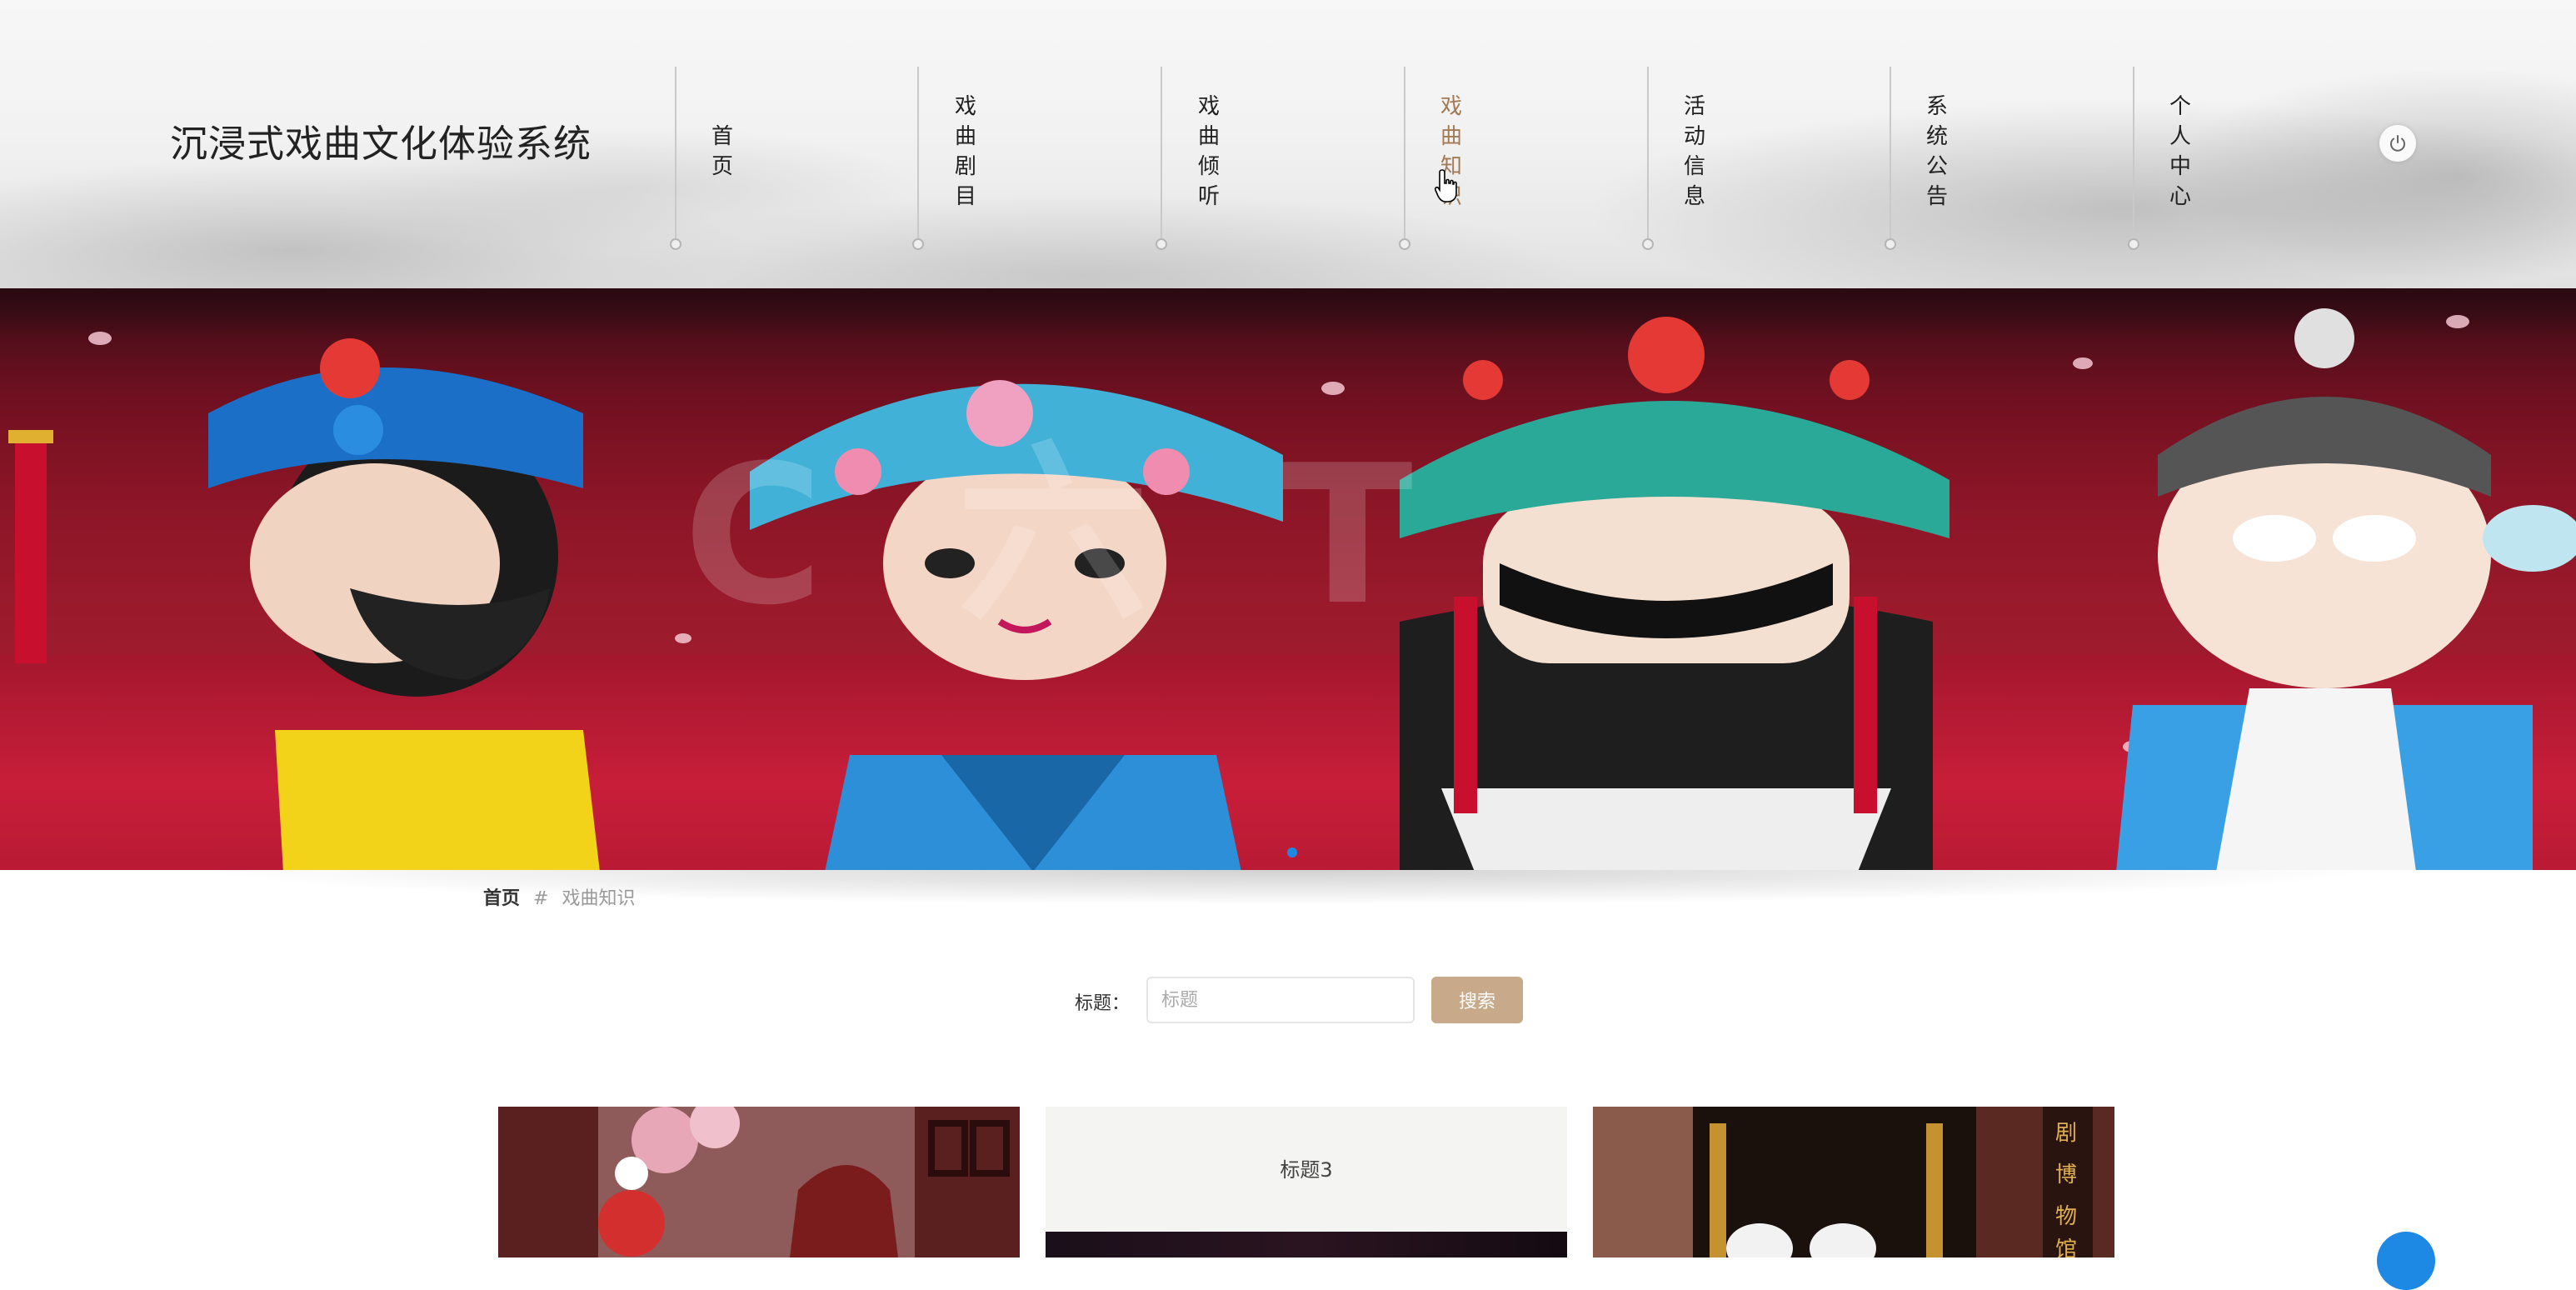 The height and width of the screenshot is (1290, 2576). I want to click on card-image-opera-performers, so click(759, 1182).